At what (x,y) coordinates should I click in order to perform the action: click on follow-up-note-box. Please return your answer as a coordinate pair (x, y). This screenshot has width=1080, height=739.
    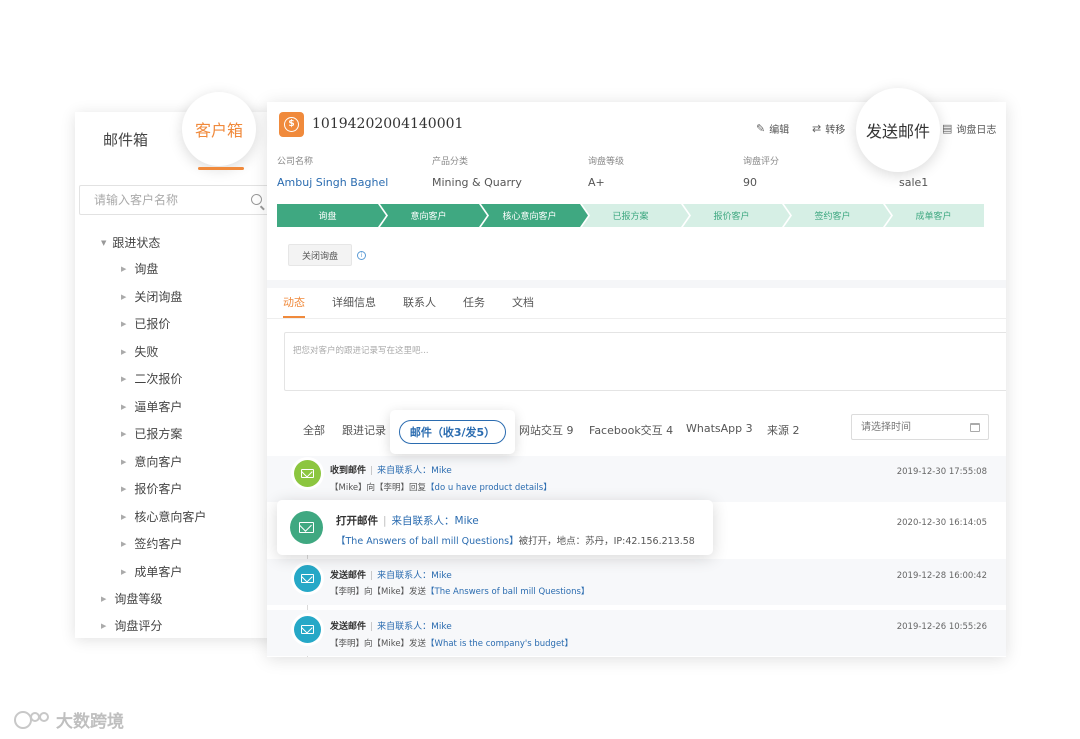
    Looking at the image, I should click on (645, 361).